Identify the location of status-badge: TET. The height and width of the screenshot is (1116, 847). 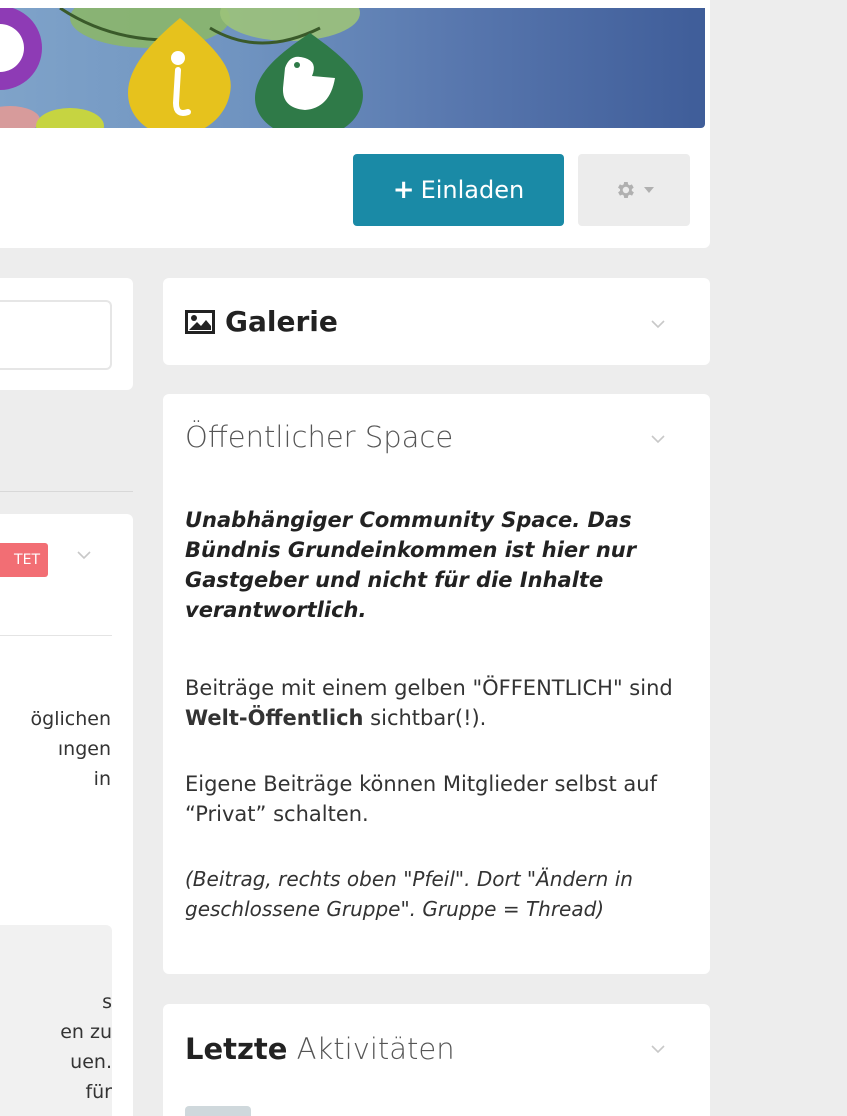
(24, 560).